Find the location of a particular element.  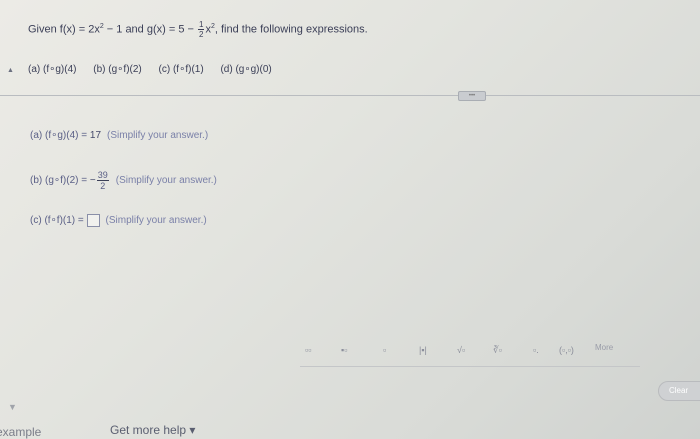

answer-b-sign: − is located at coordinates (92, 181).